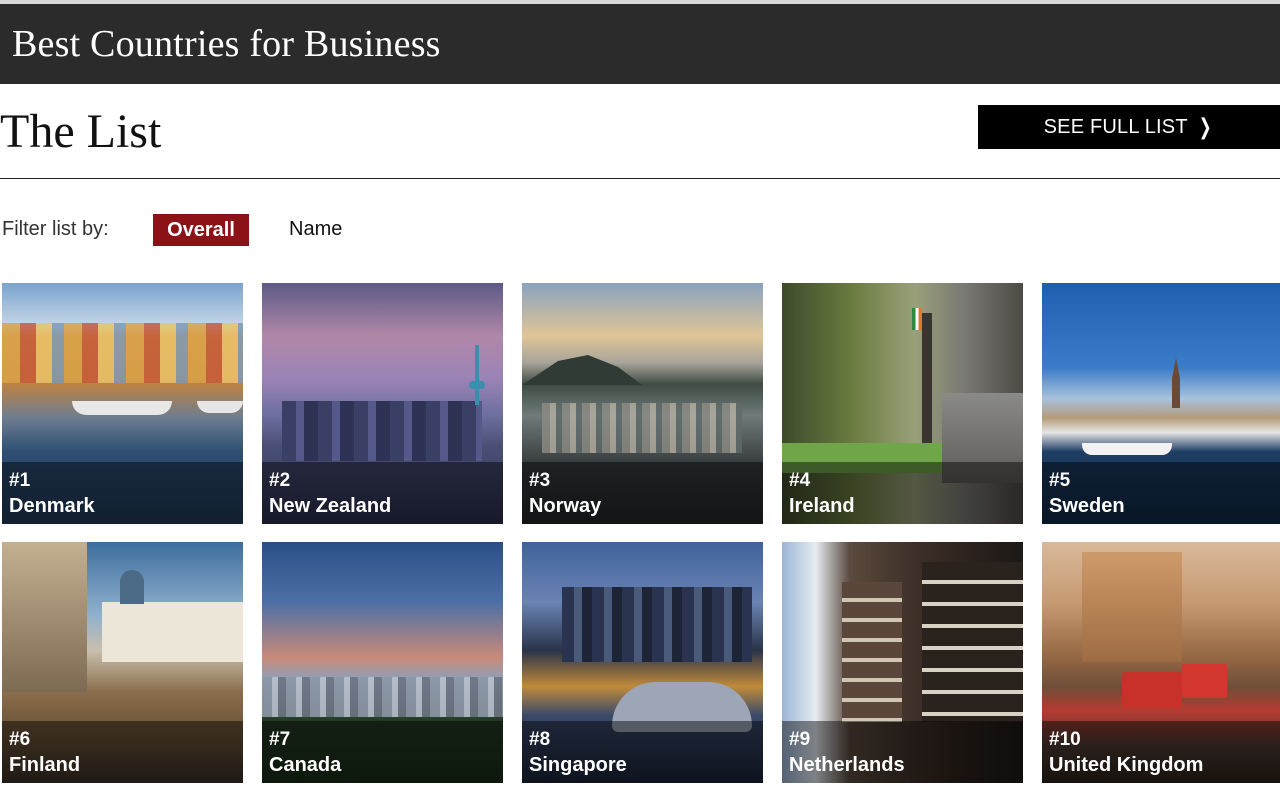  Describe the element at coordinates (1087, 506) in the screenshot. I see `tile-country-name: Sweden` at that location.